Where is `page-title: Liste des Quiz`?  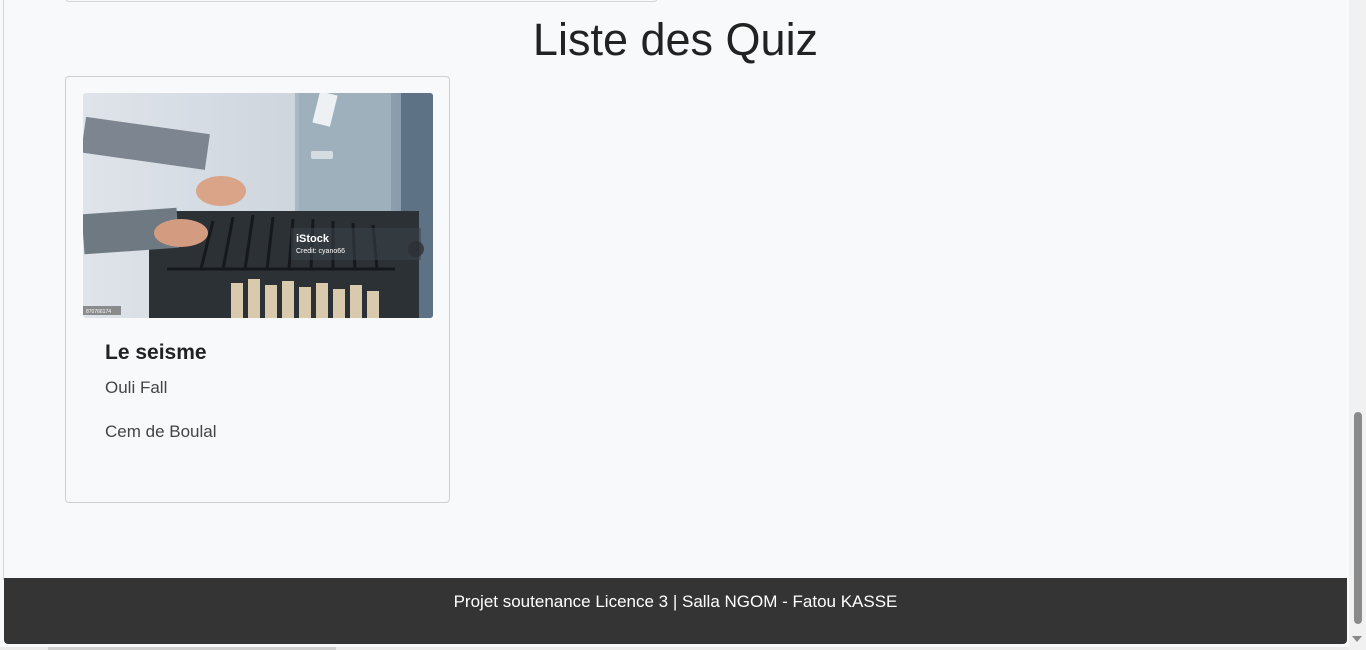 page-title: Liste des Quiz is located at coordinates (675, 39).